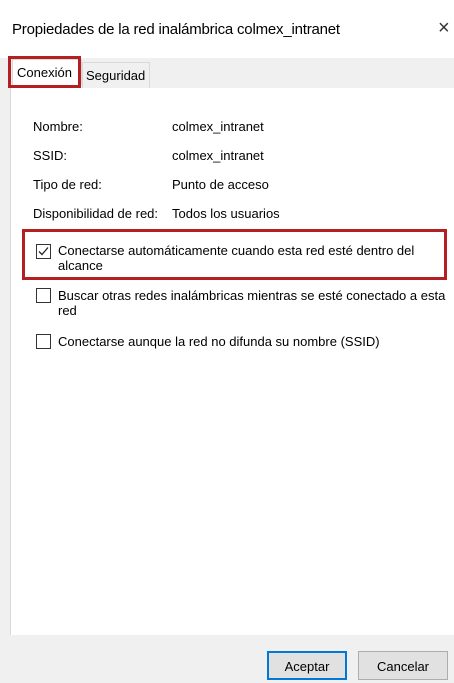  I want to click on availability-value: Todos los usuarios, so click(226, 213).